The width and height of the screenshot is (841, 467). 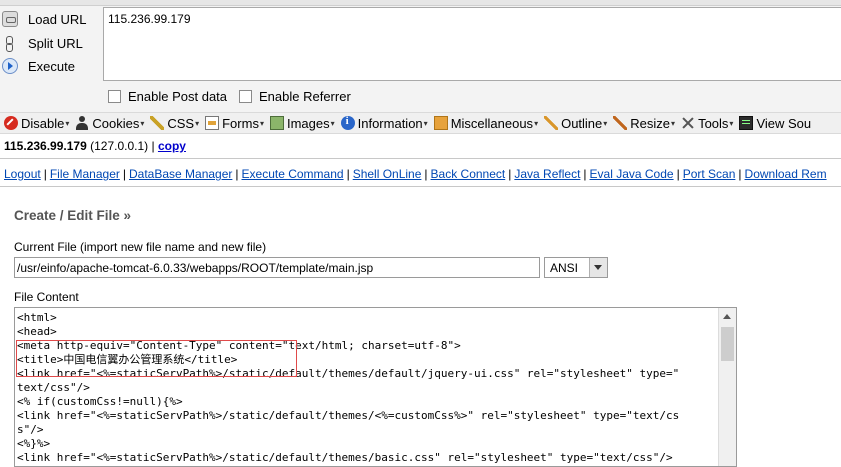 I want to click on resize-icon, so click(x=620, y=123).